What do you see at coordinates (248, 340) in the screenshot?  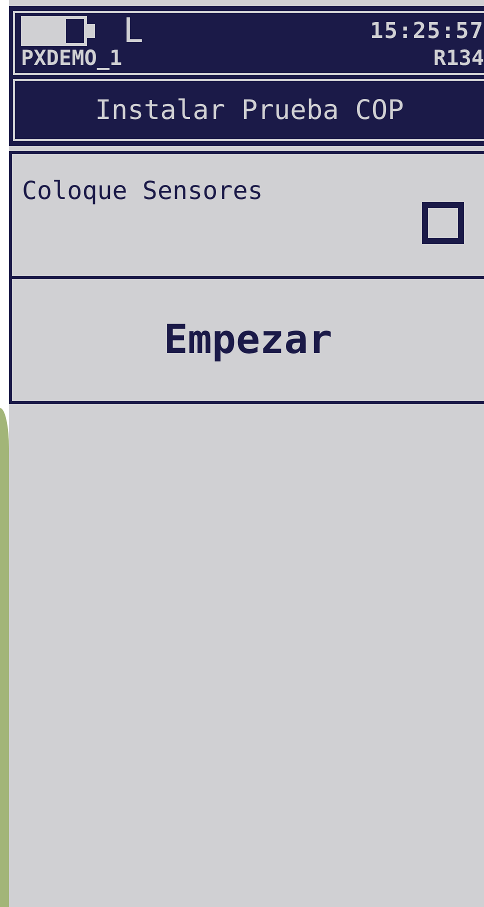 I see `start-button: Empezar` at bounding box center [248, 340].